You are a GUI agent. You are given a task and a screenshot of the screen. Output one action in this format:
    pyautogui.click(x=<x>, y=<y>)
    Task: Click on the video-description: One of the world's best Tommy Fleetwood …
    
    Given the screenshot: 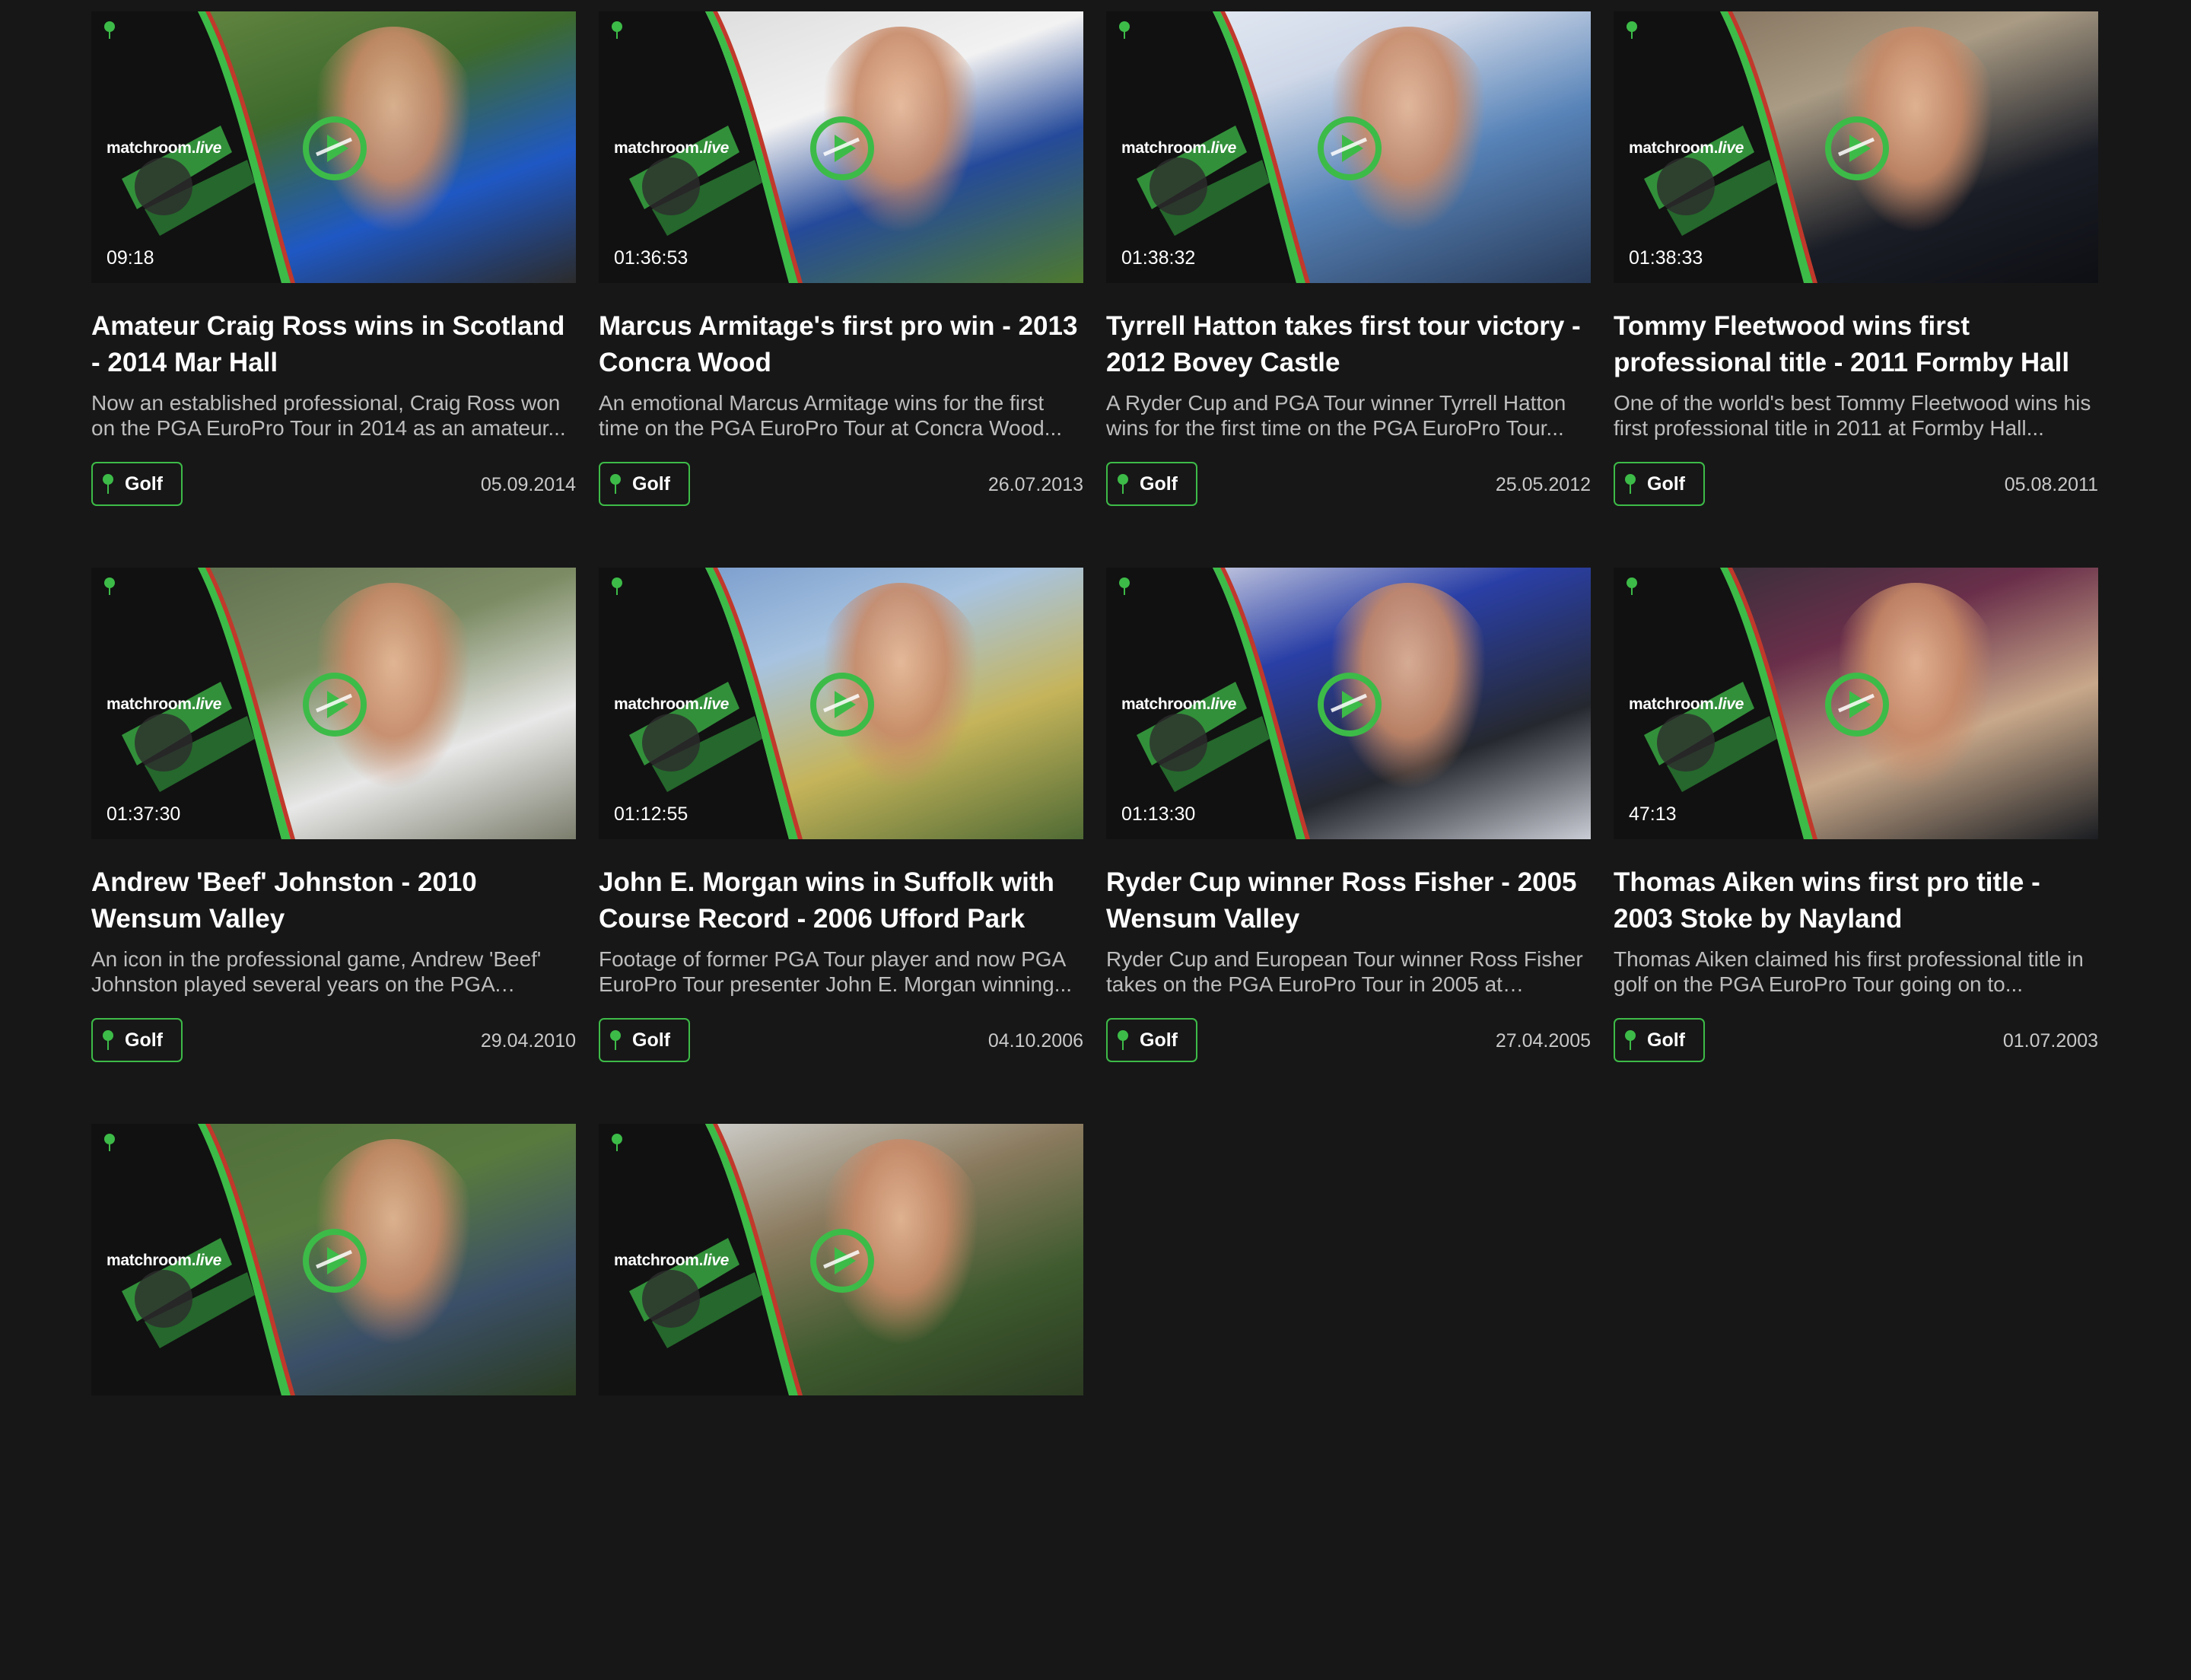 What is the action you would take?
    pyautogui.click(x=1852, y=416)
    